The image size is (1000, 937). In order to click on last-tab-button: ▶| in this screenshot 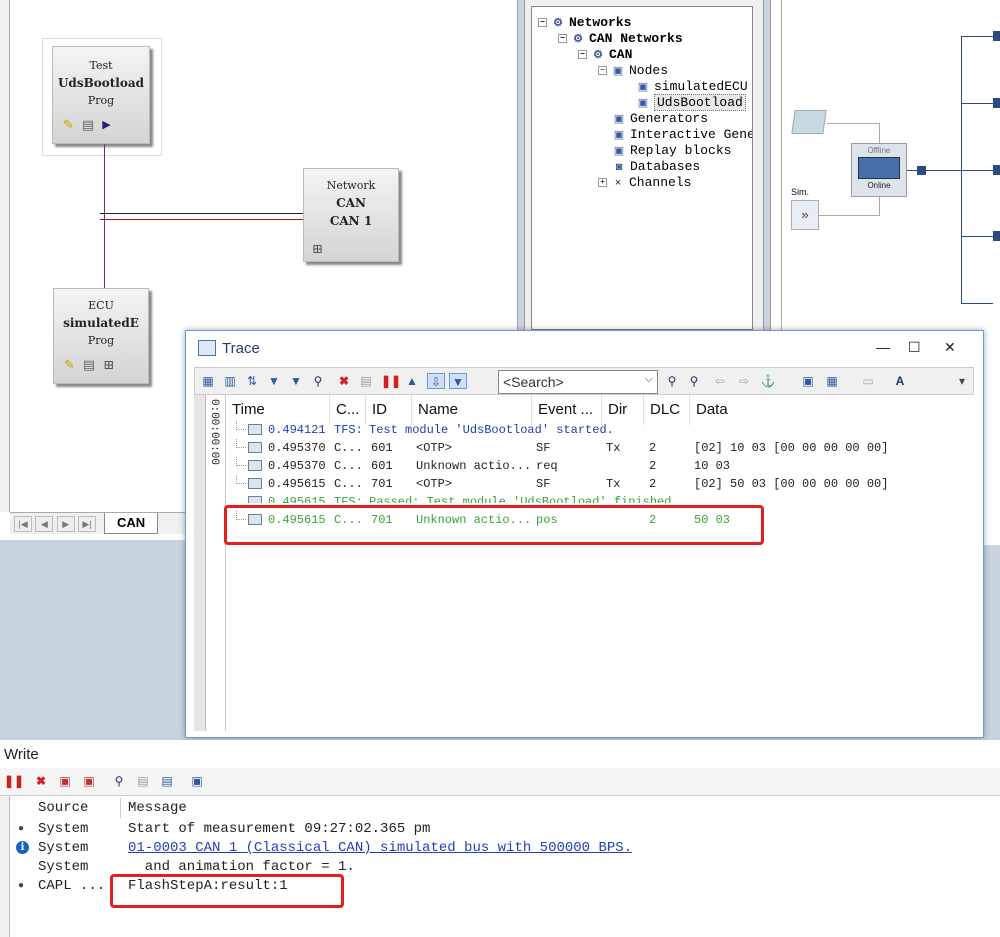, I will do `click(87, 524)`.